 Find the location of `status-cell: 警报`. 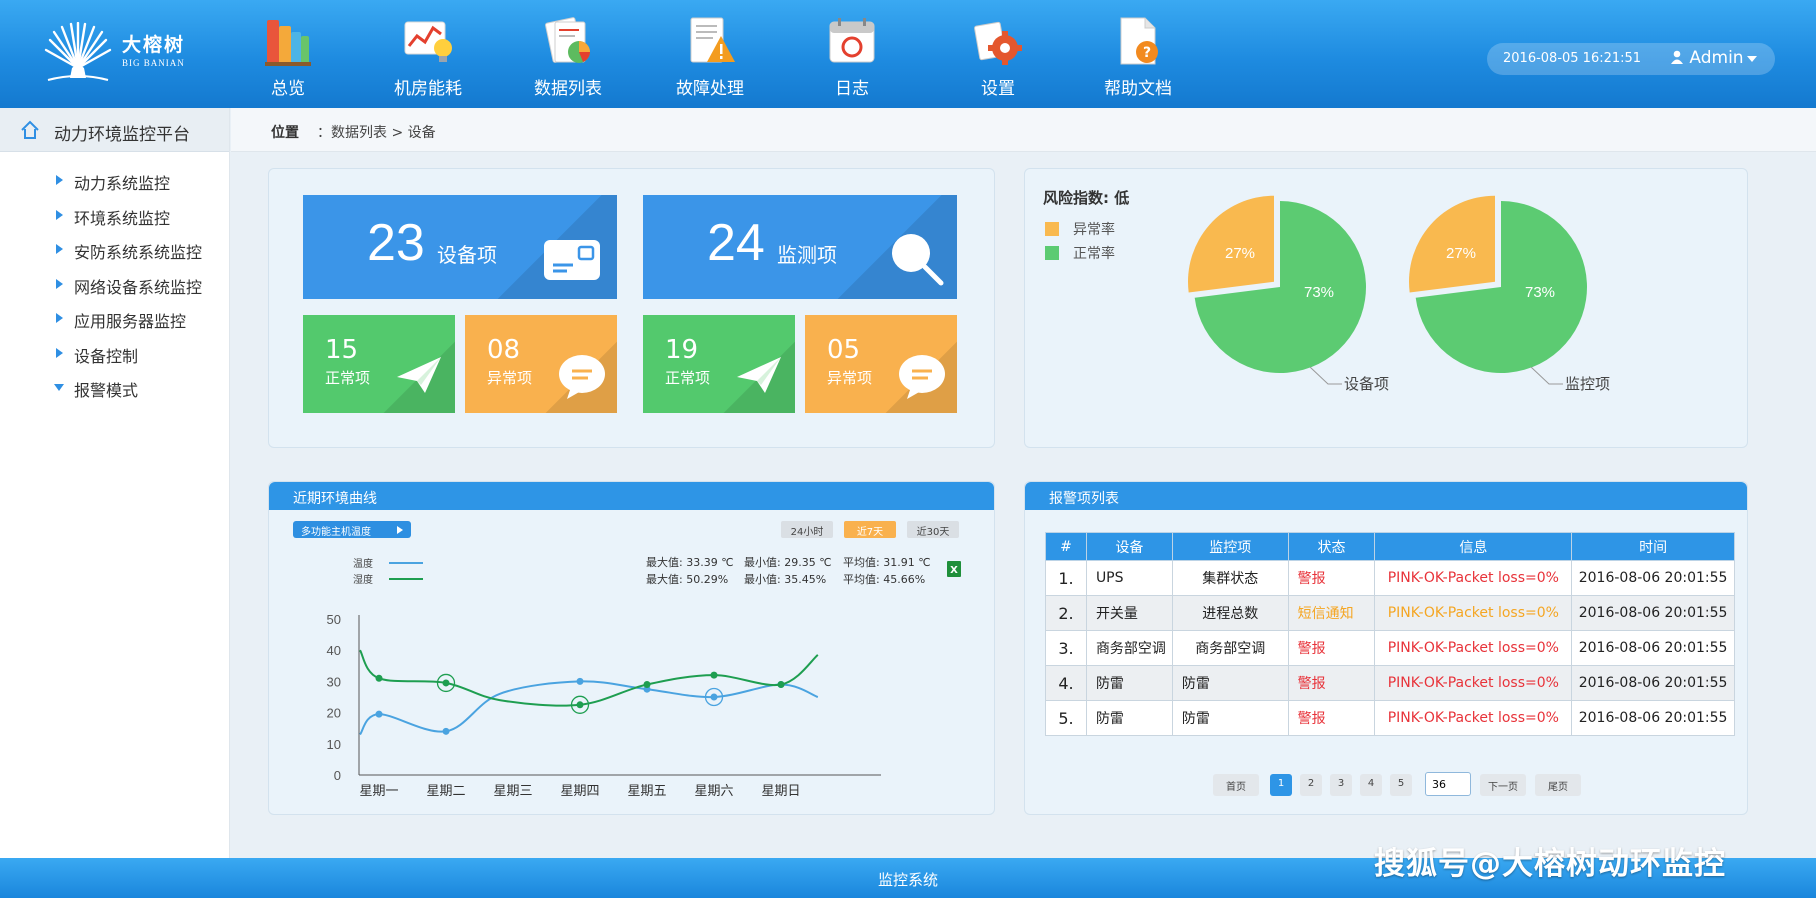

status-cell: 警报 is located at coordinates (1331, 648).